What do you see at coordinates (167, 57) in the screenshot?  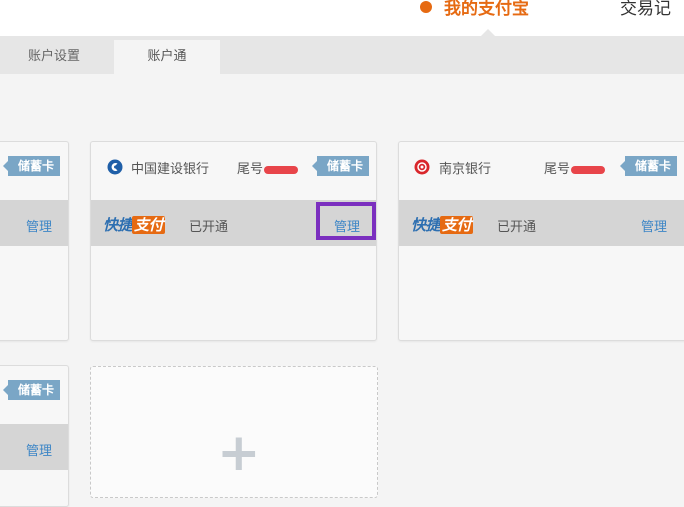 I see `tab-account-link: 账户通` at bounding box center [167, 57].